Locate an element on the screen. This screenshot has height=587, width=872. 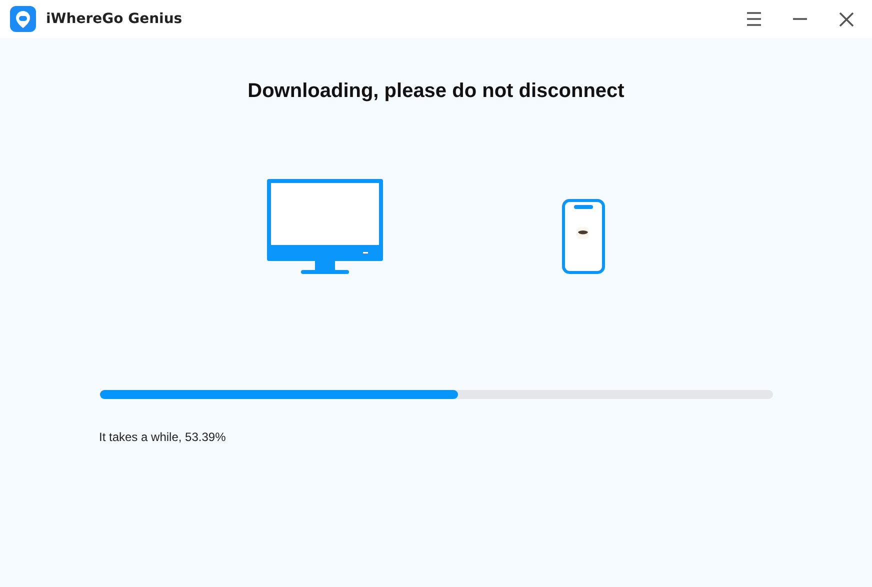
minimize-icon is located at coordinates (800, 19).